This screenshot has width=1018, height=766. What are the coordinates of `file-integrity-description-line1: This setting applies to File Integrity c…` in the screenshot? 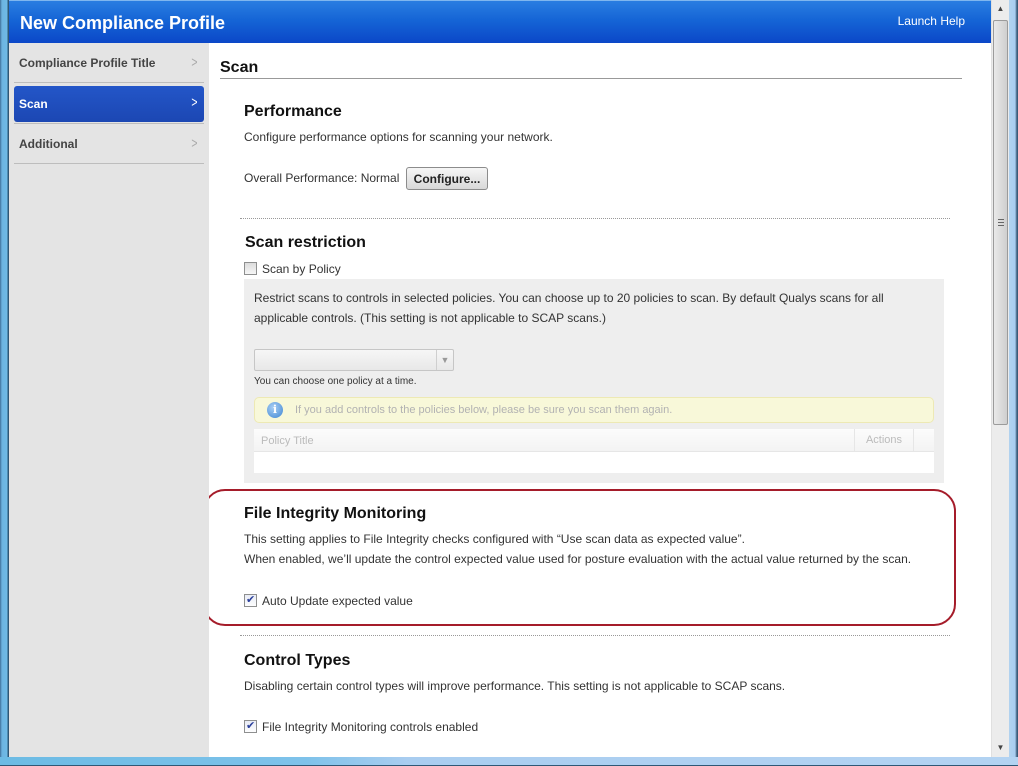 It's located at (494, 539).